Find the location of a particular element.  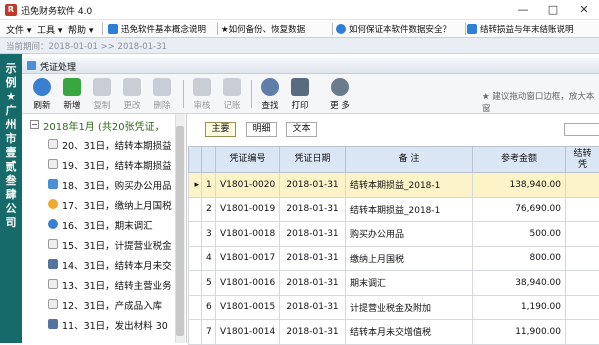

delete-button: 删除 is located at coordinates (162, 95).